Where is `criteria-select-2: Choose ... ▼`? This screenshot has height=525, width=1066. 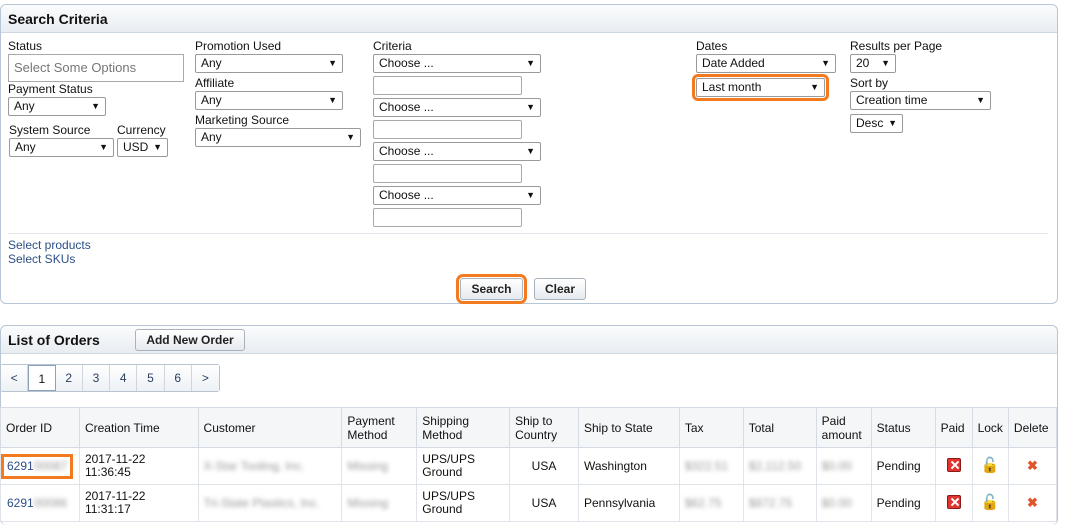
criteria-select-2: Choose ... ▼ is located at coordinates (457, 107).